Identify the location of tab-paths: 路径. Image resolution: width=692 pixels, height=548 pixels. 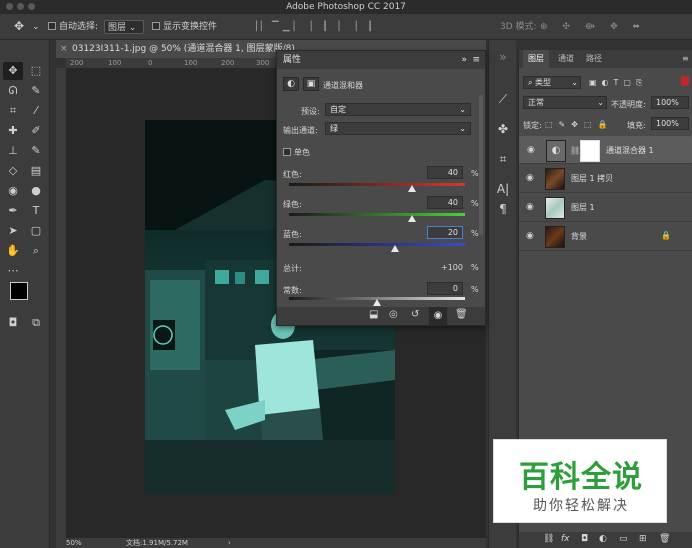
(594, 59).